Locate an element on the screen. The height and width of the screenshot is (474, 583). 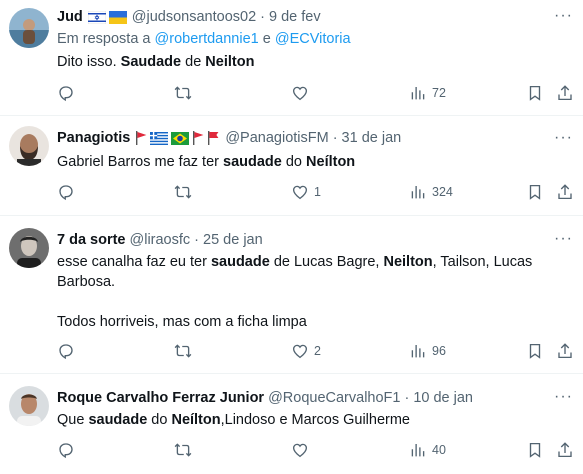
text-segment: esse canalha faz eu ter is located at coordinates (134, 262).